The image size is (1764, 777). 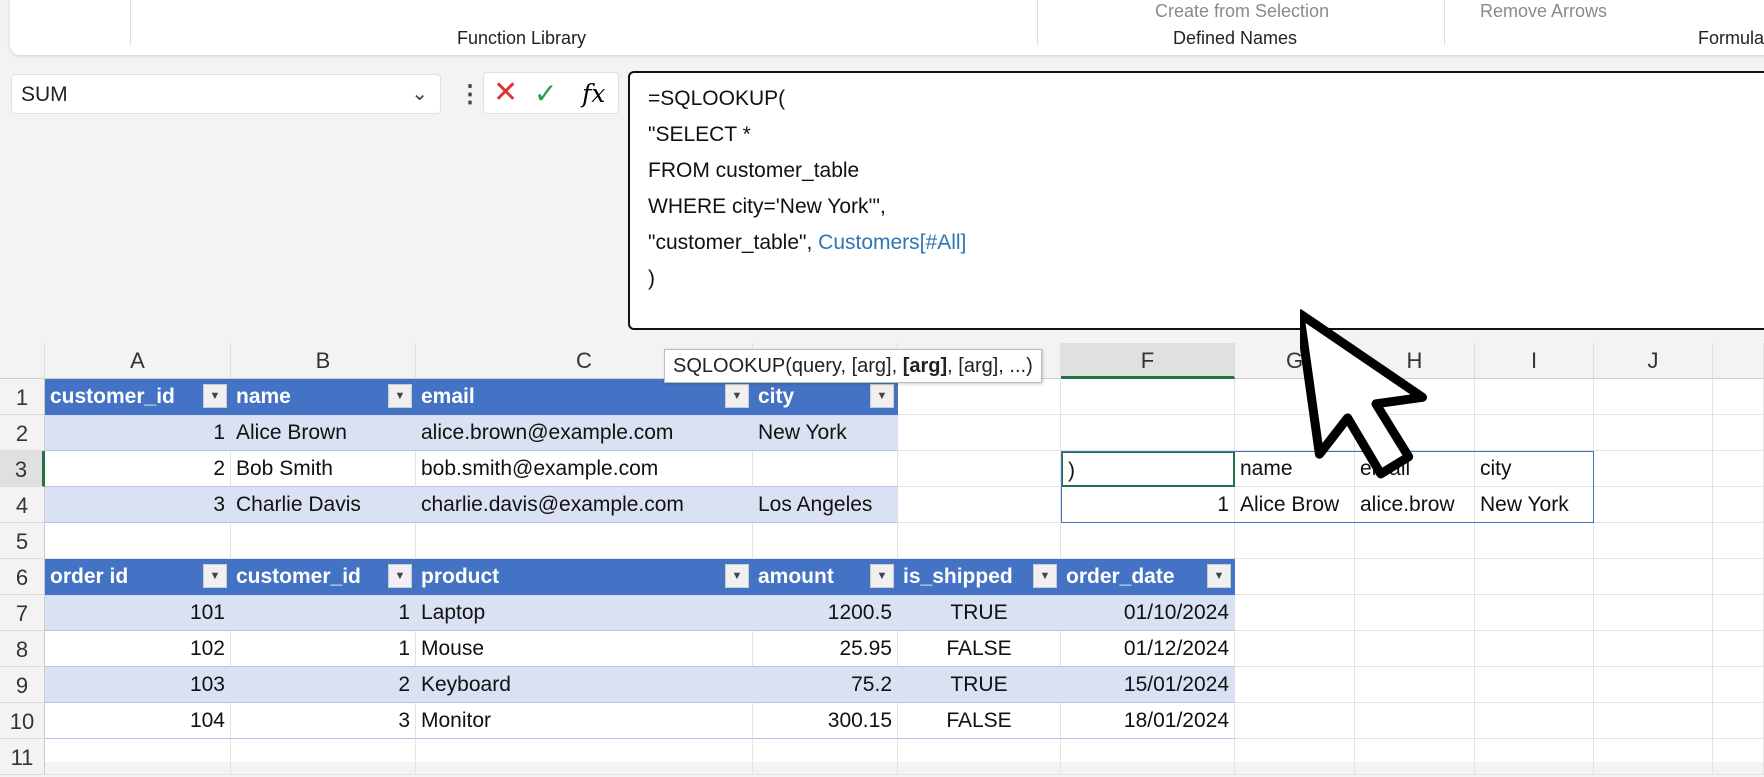 I want to click on table-cell: New York, so click(x=825, y=433).